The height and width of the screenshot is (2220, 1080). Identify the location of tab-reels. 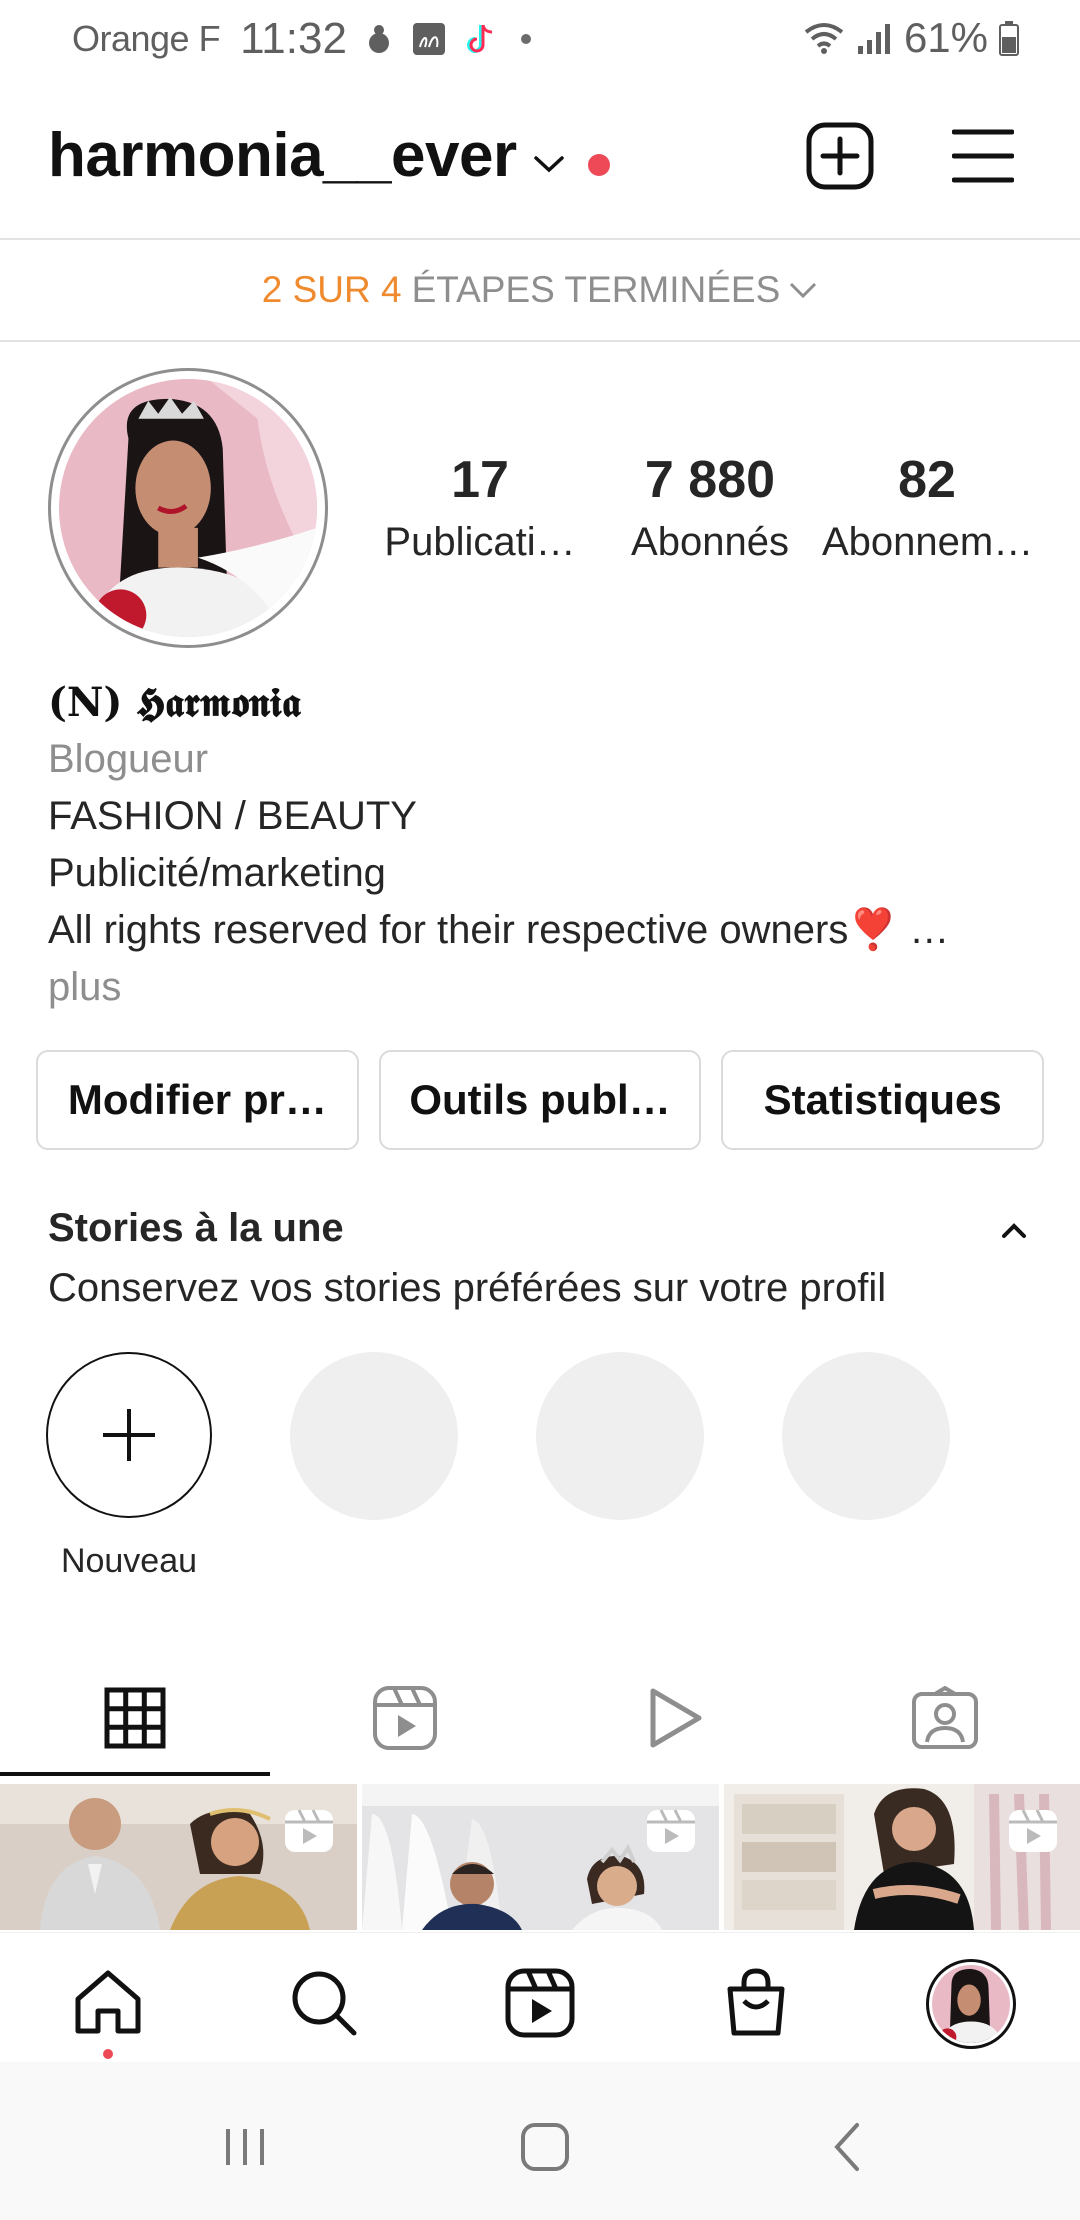
(405, 1718).